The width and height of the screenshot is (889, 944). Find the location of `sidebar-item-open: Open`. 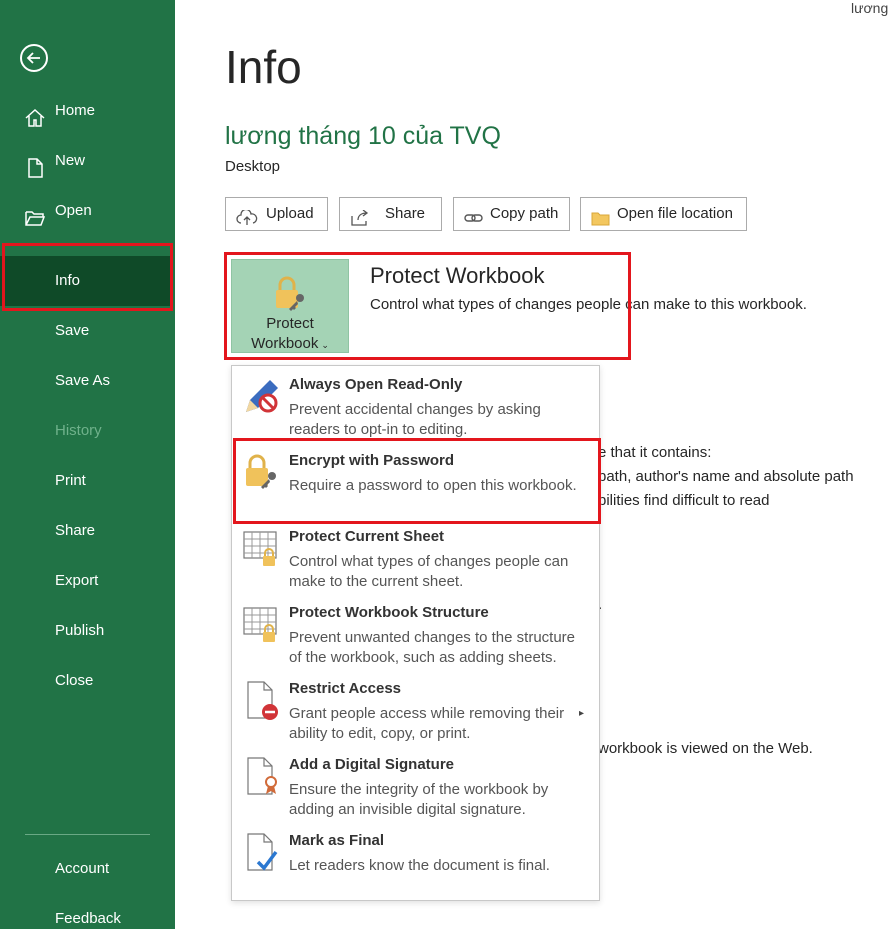

sidebar-item-open: Open is located at coordinates (87, 211).